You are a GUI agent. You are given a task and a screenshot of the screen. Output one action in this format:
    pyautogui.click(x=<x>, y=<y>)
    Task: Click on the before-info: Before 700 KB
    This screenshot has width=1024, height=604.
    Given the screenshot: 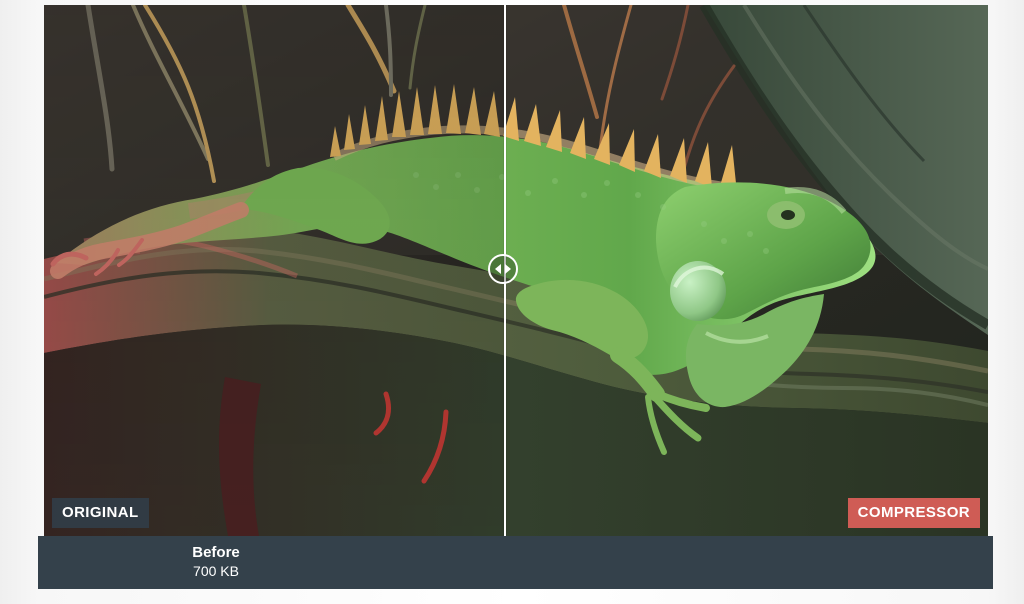 What is the action you would take?
    pyautogui.click(x=216, y=562)
    